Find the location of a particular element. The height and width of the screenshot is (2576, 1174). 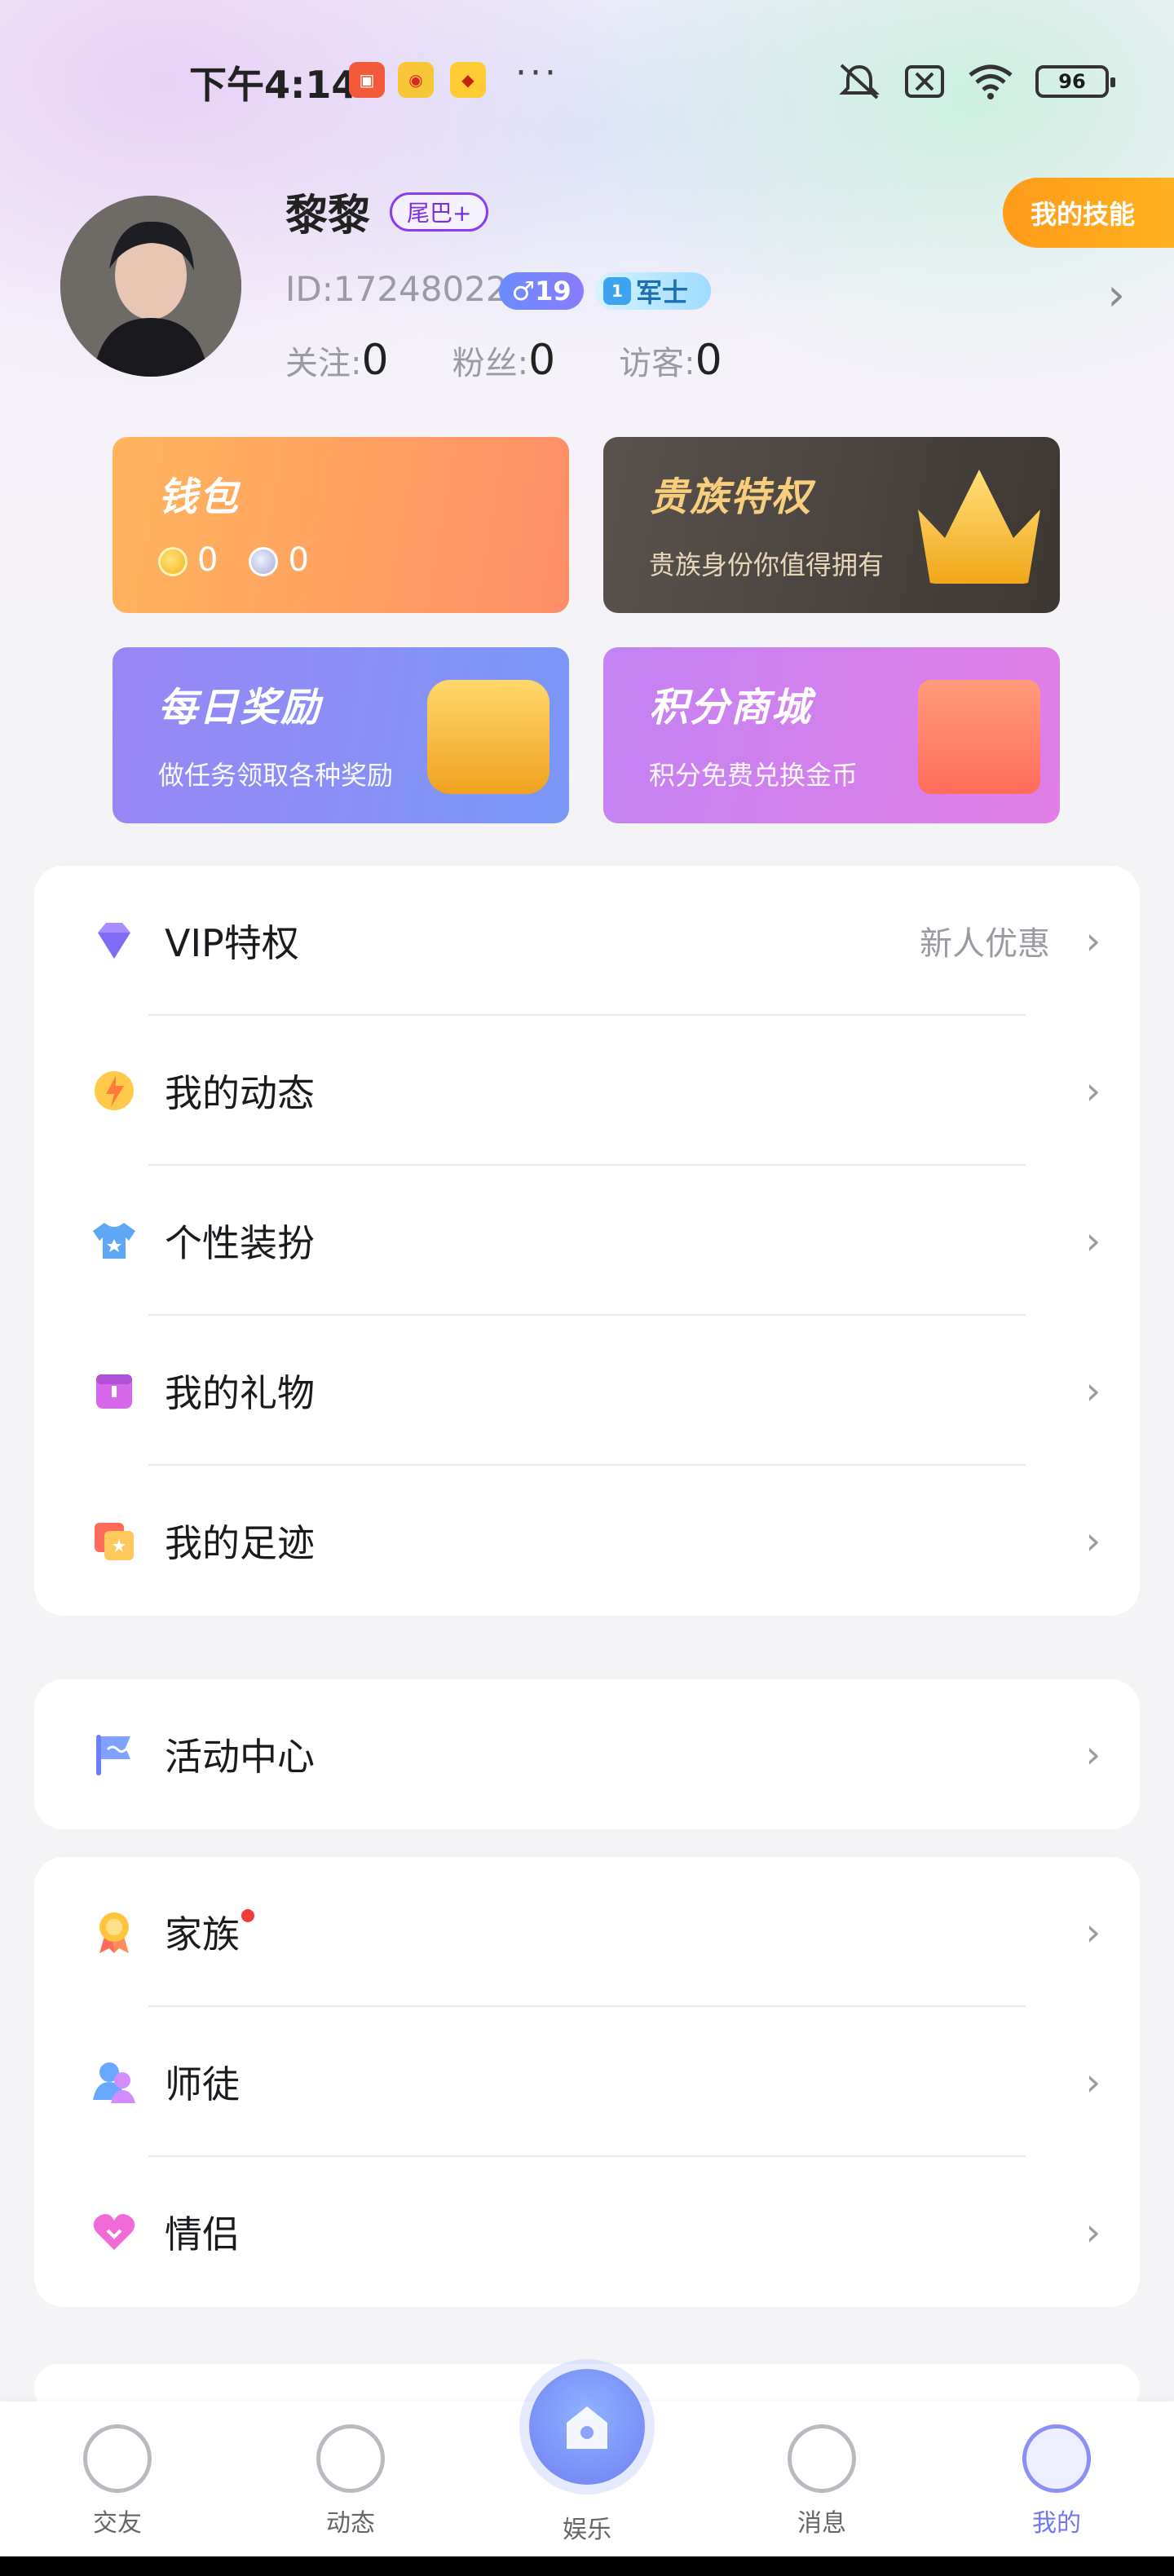

gender-age-badge: ♂19 is located at coordinates (541, 291).